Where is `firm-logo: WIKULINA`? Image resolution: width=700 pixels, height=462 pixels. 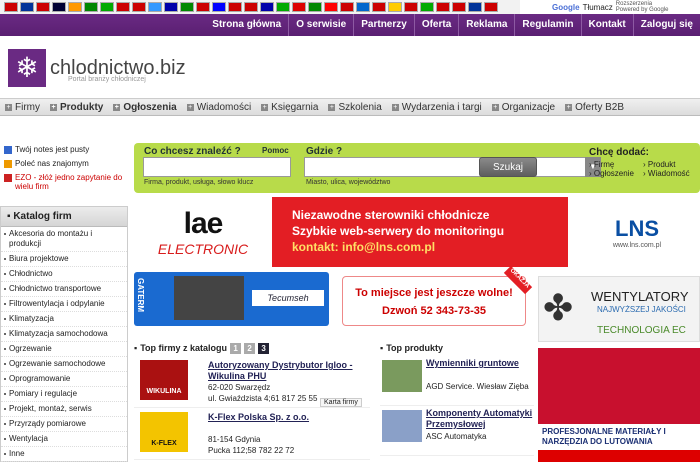 firm-logo: WIKULINA is located at coordinates (164, 380).